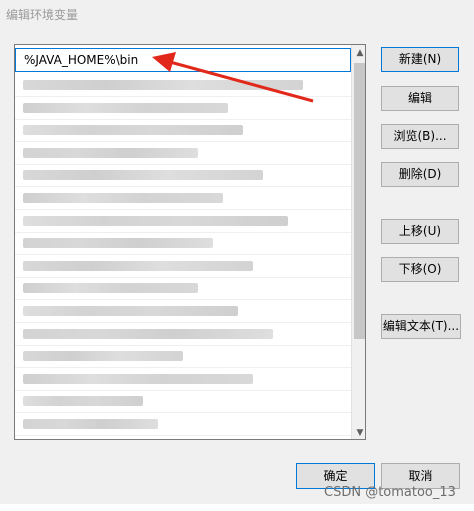  I want to click on annotation-arrow, so click(233, 77).